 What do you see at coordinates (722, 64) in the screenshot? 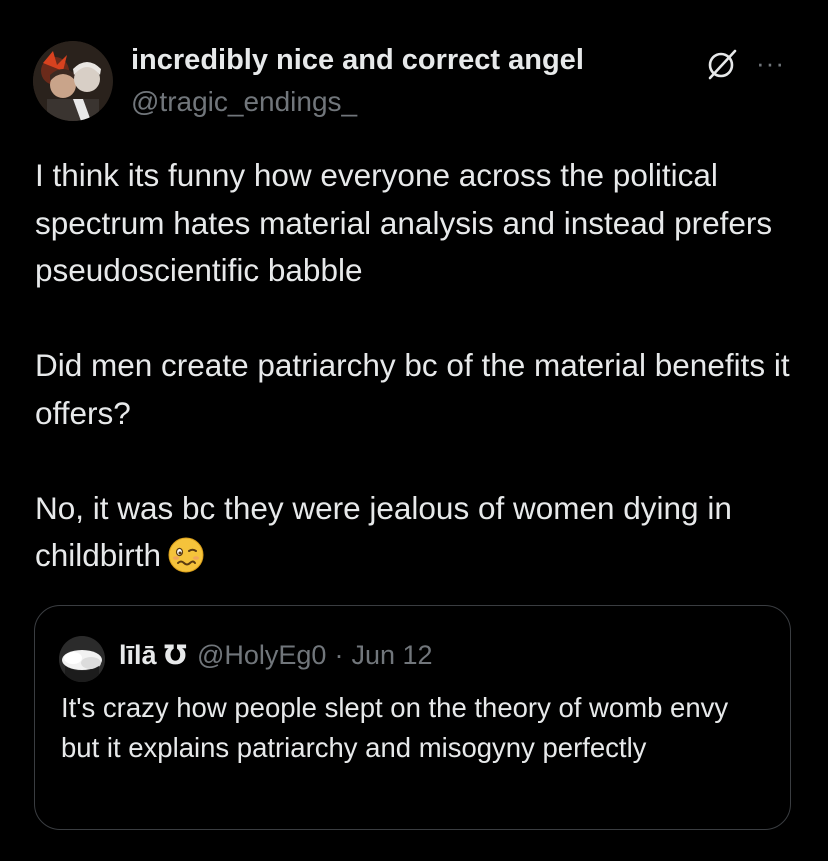
I see `grok-icon` at bounding box center [722, 64].